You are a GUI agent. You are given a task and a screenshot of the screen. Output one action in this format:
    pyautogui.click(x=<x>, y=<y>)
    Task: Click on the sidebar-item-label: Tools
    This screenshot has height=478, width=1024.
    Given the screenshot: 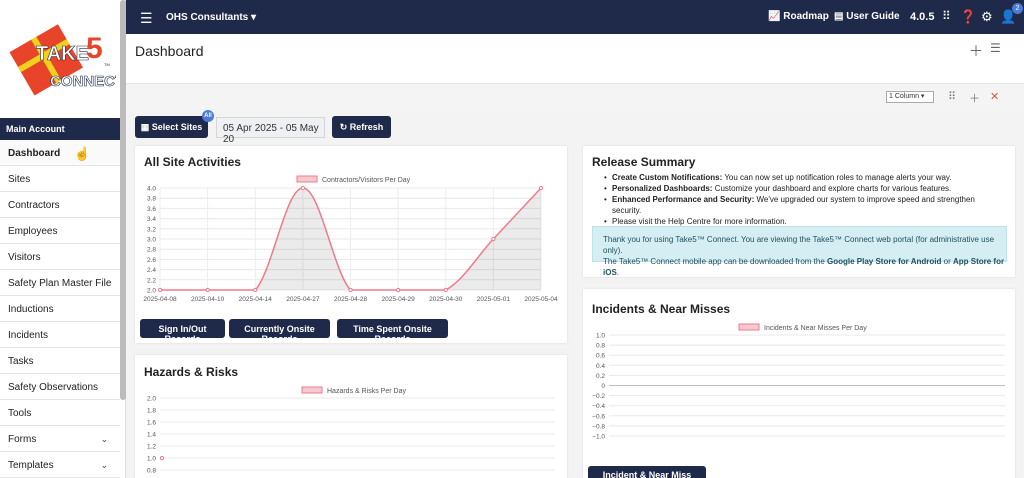 What is the action you would take?
    pyautogui.click(x=20, y=413)
    